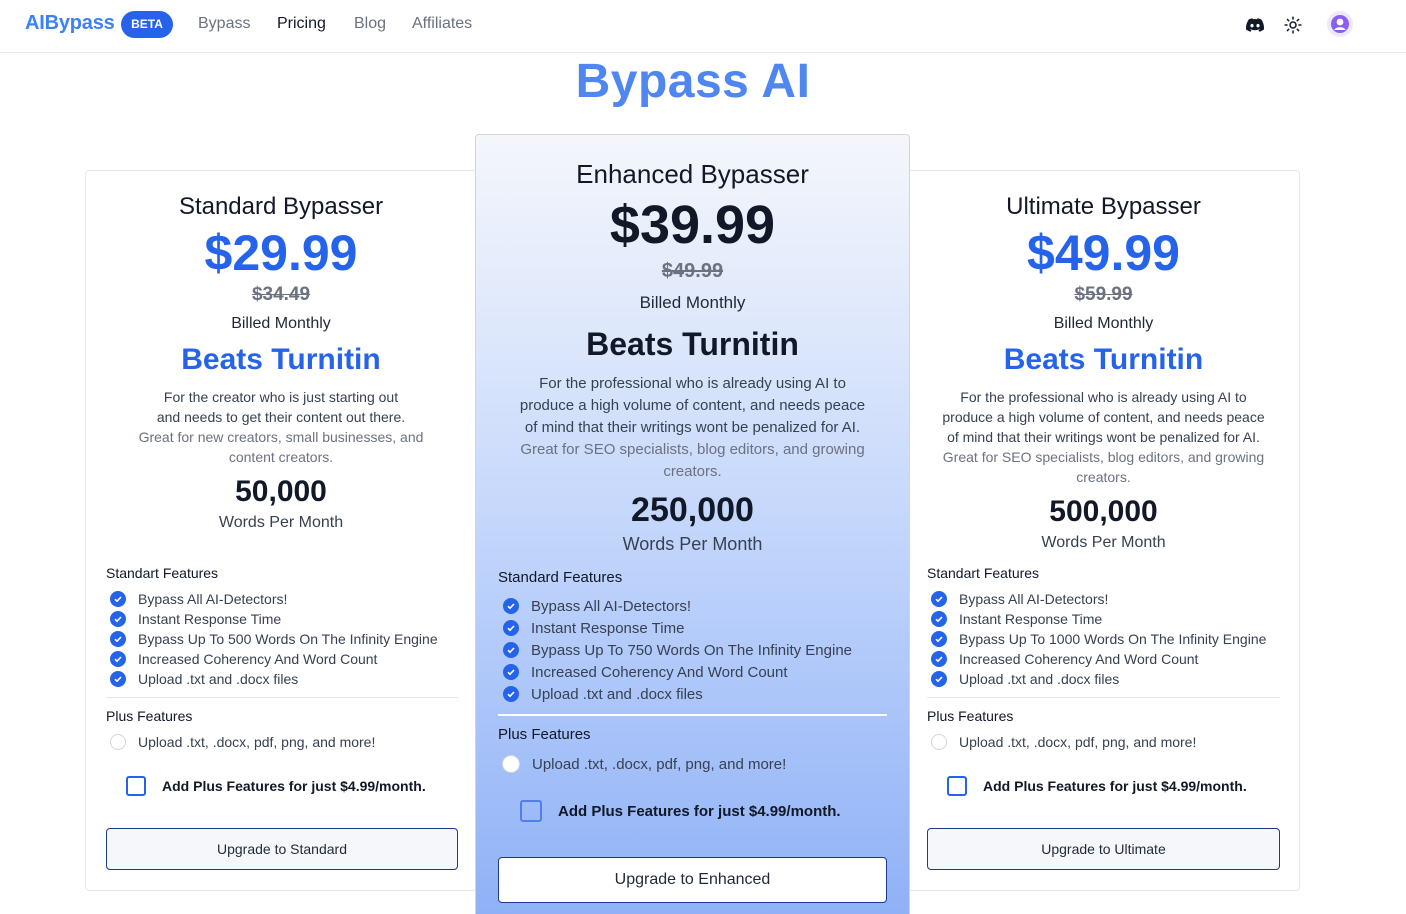  I want to click on plan-price: $49.99, so click(1103, 253).